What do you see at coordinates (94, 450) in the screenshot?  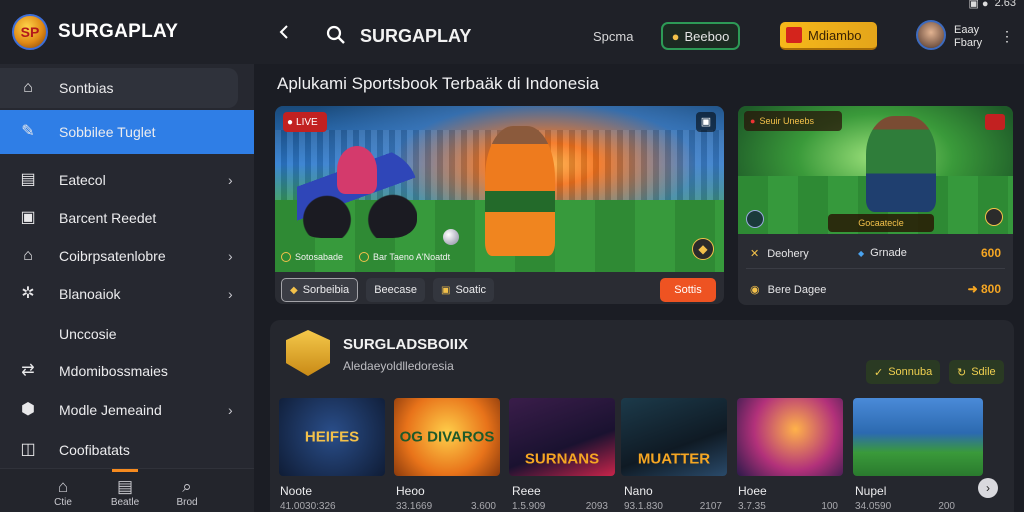 I see `sidebar-item-label: Coofibatats` at bounding box center [94, 450].